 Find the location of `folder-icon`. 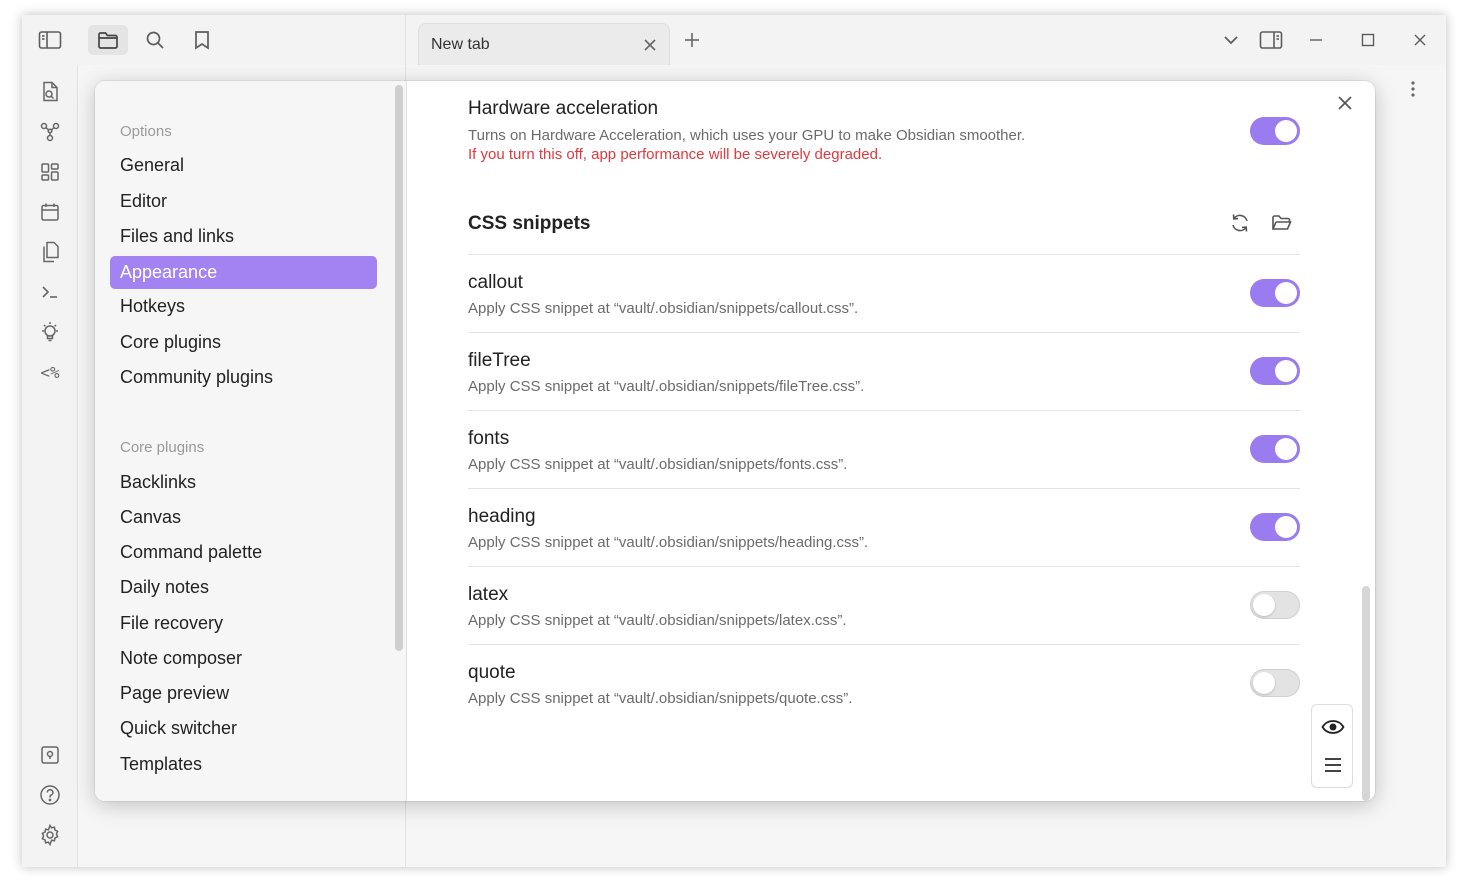

folder-icon is located at coordinates (108, 40).